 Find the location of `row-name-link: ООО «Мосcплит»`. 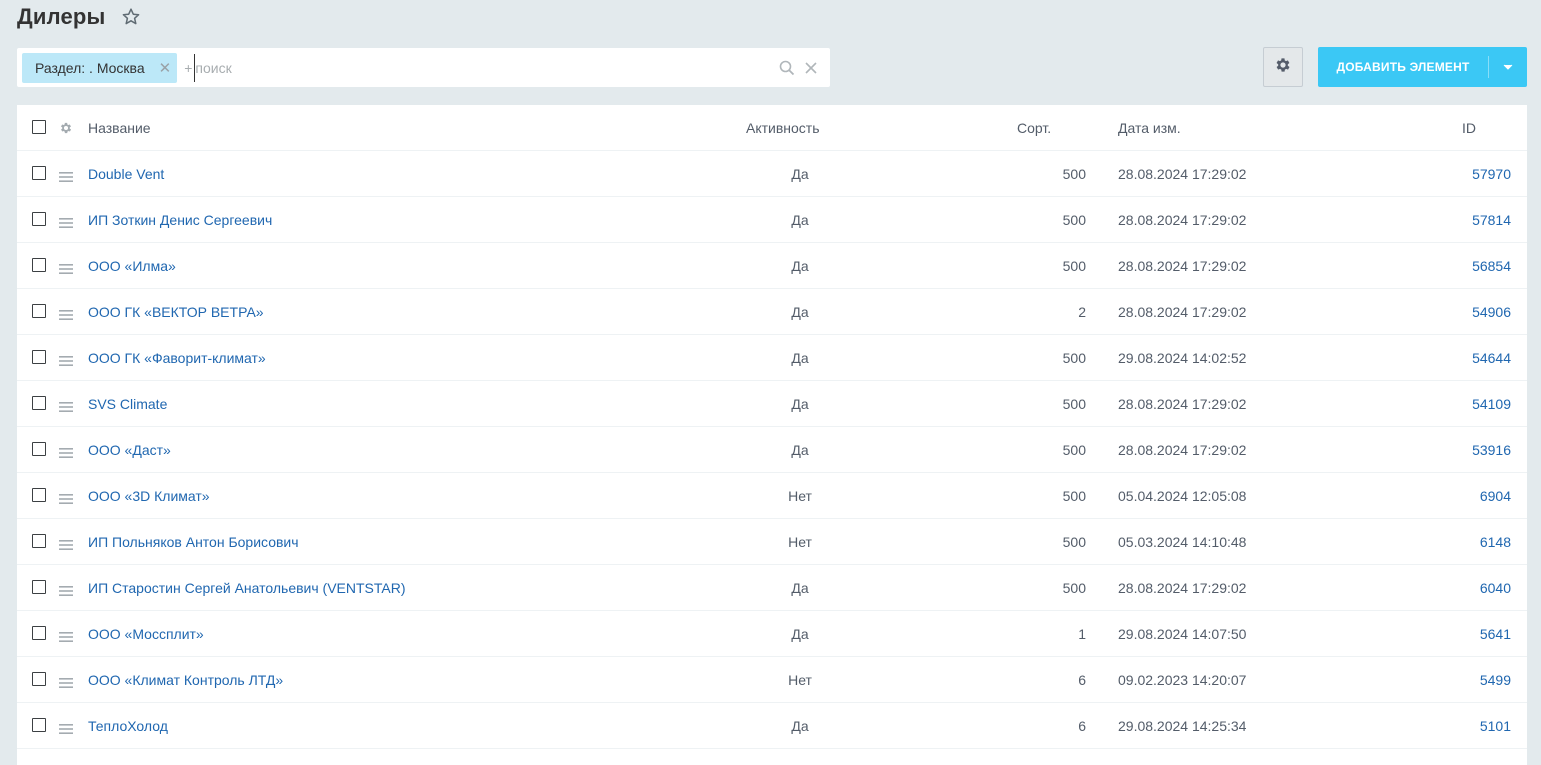

row-name-link: ООО «Мосcплит» is located at coordinates (146, 634).